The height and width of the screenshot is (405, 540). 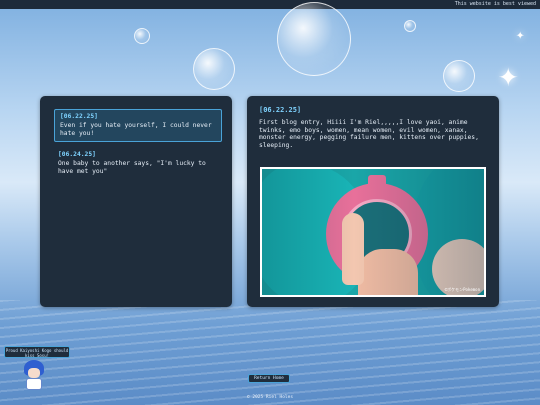 What do you see at coordinates (270, 4) in the screenshot?
I see `top-bar: This website is best viewed` at bounding box center [270, 4].